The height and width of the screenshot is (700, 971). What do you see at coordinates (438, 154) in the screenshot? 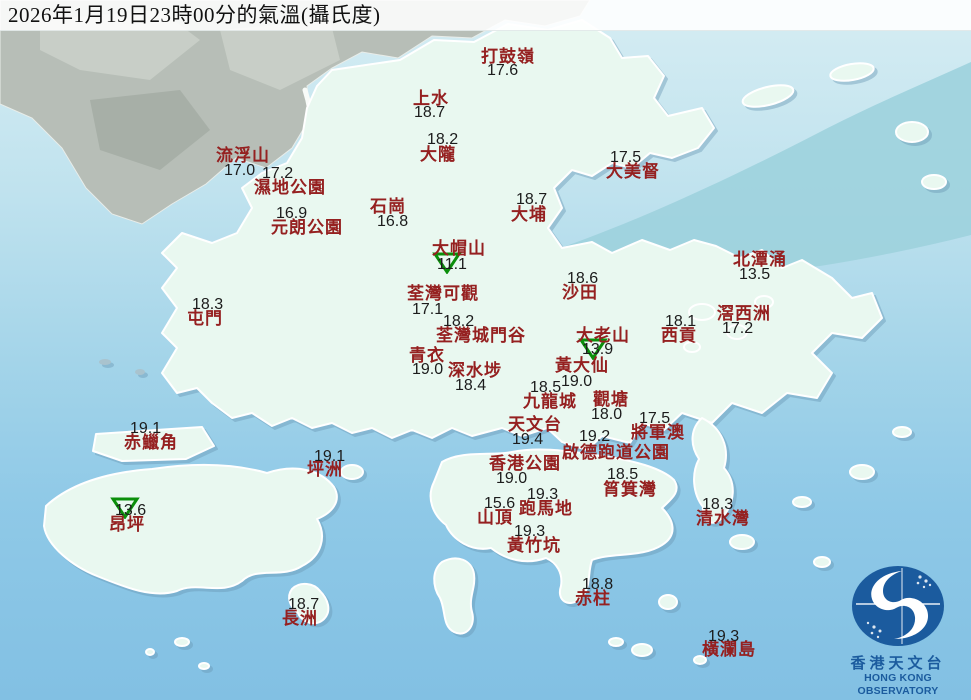
I see `station-name: 大隴` at bounding box center [438, 154].